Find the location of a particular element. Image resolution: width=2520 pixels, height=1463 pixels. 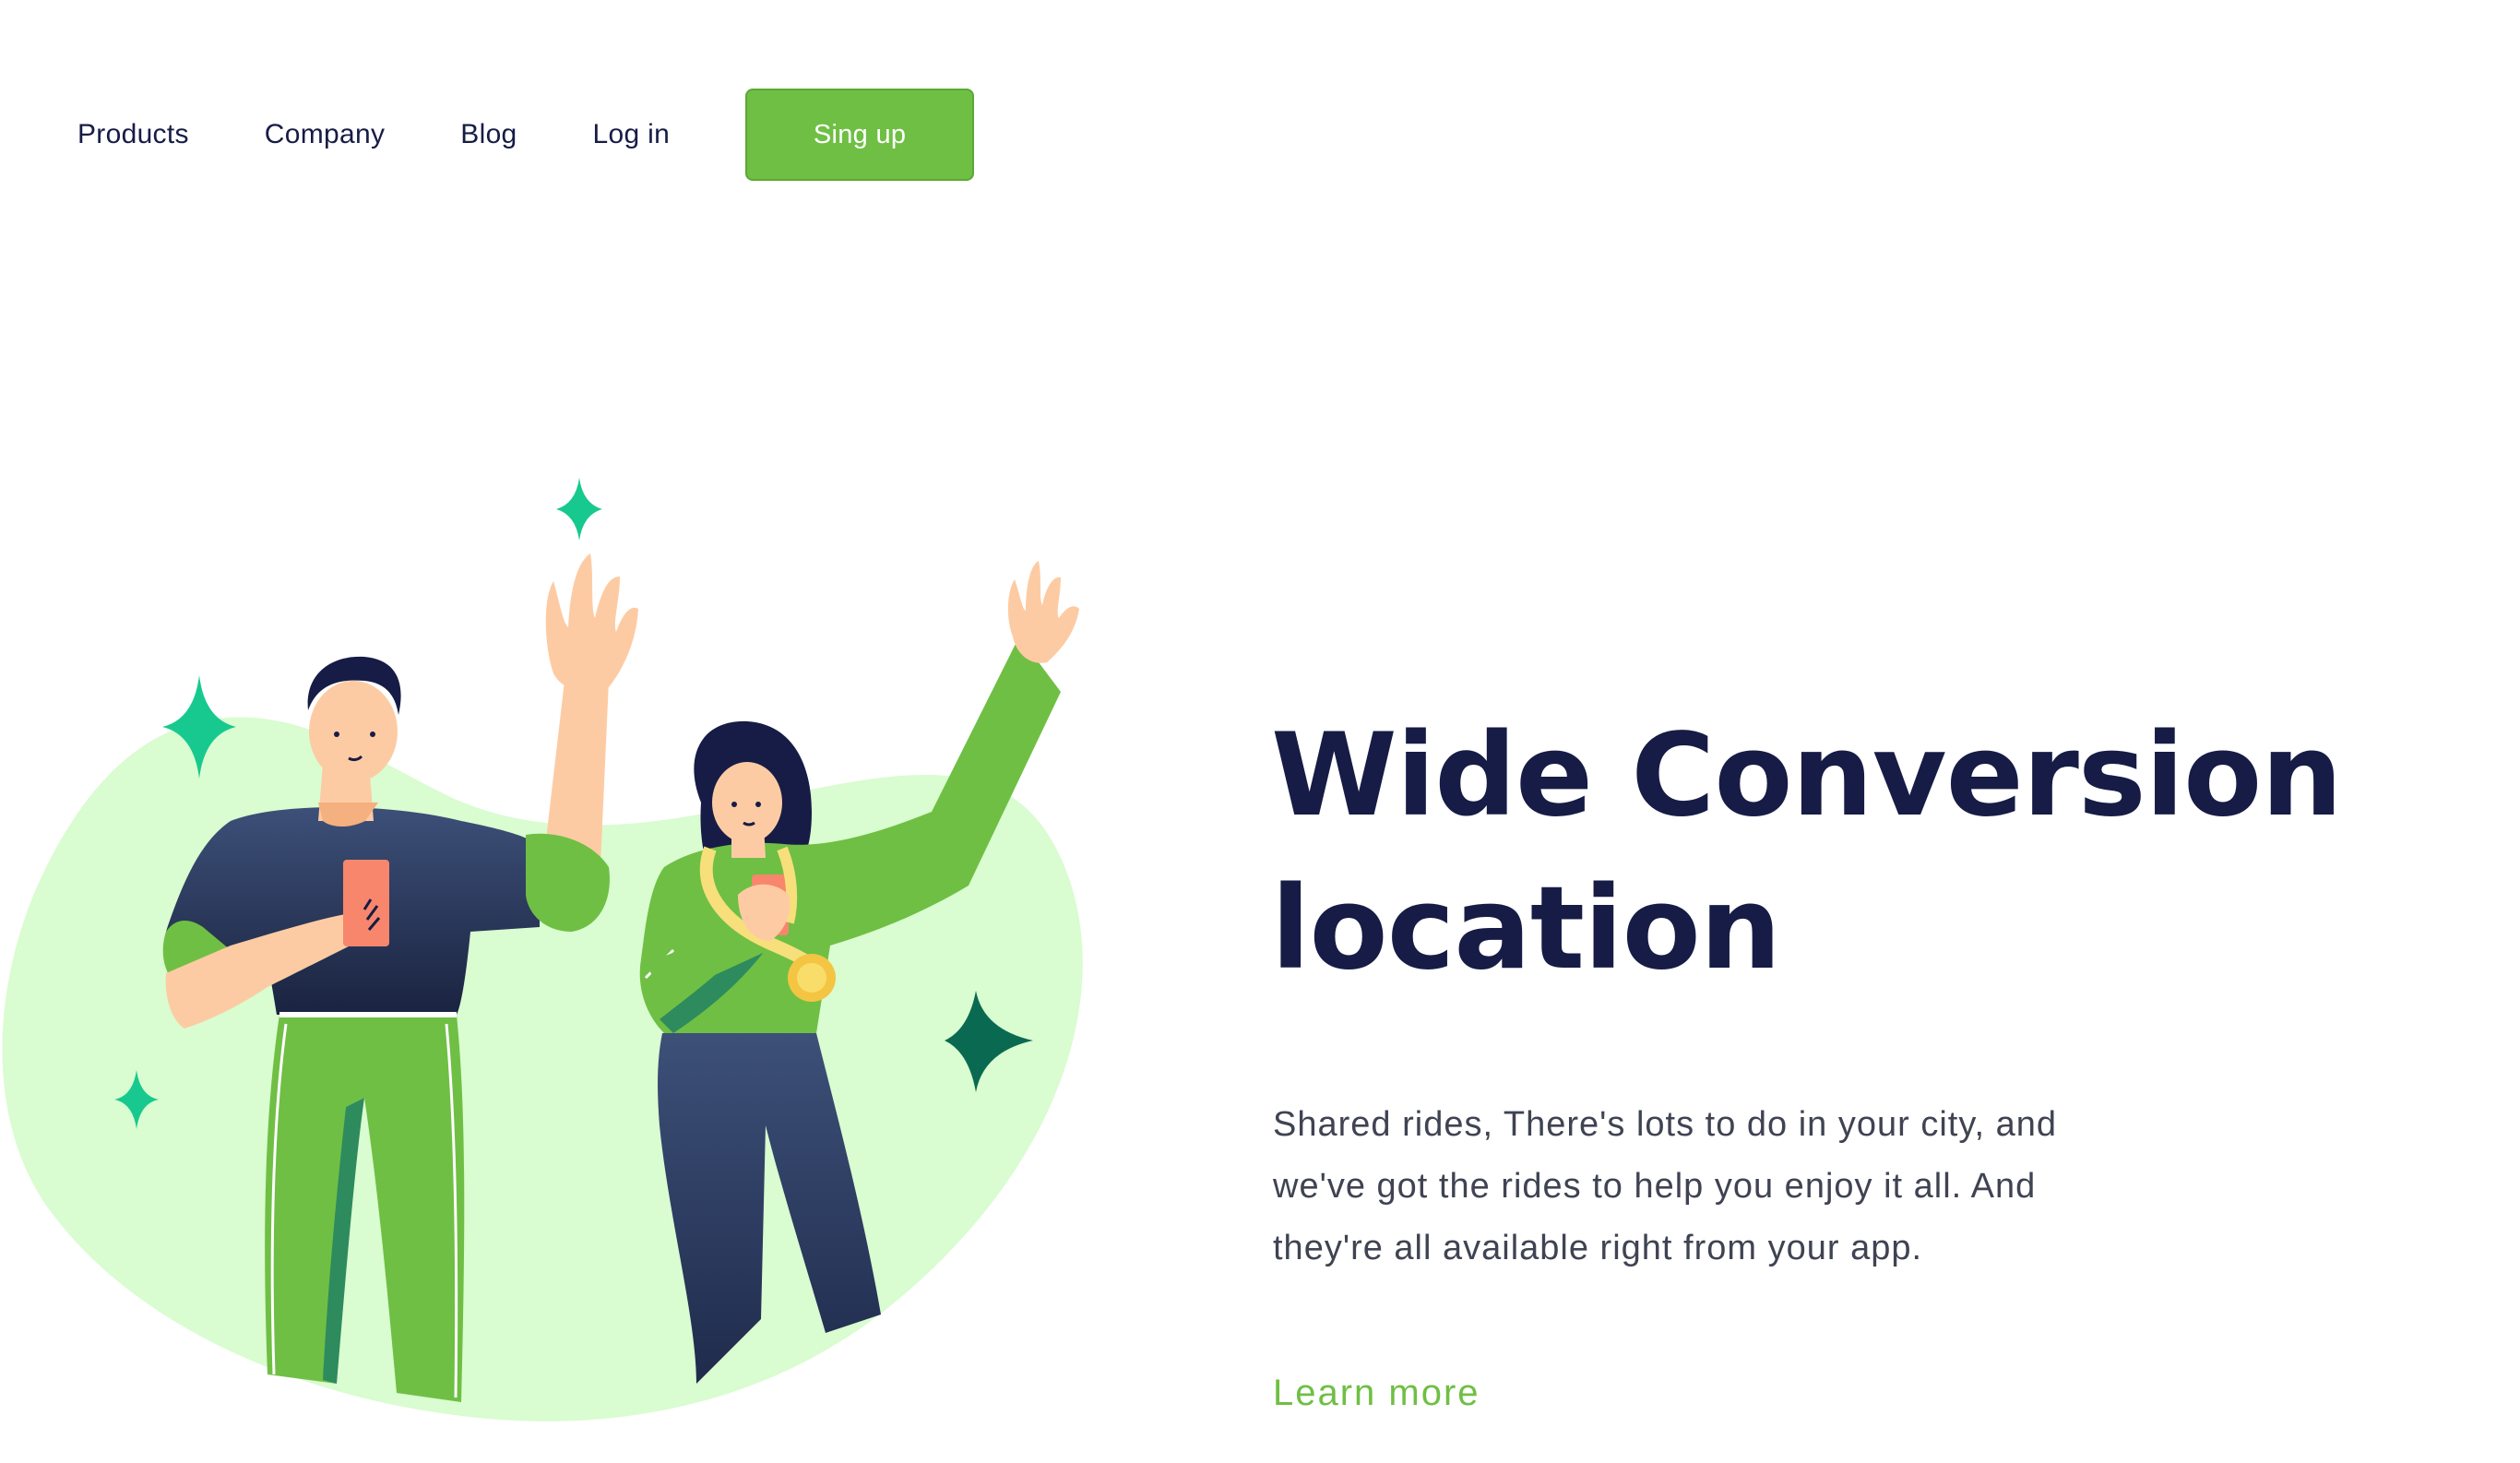

learn-more-link: Learn more is located at coordinates (1376, 1393).